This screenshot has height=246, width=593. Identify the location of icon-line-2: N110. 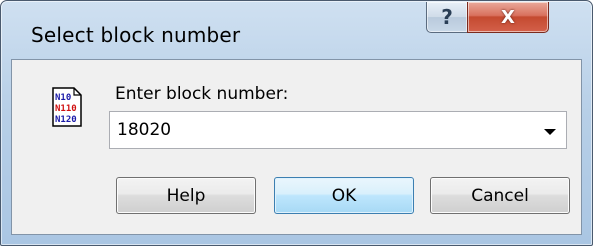
(66, 109).